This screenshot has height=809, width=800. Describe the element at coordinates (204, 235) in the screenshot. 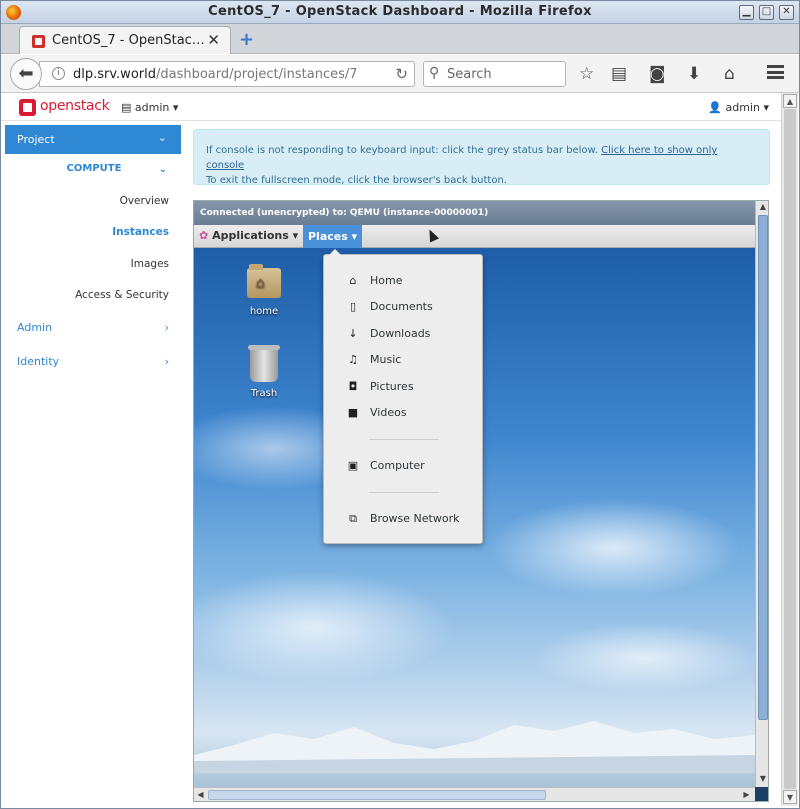

I see `gnome-foot-icon: ✿` at that location.